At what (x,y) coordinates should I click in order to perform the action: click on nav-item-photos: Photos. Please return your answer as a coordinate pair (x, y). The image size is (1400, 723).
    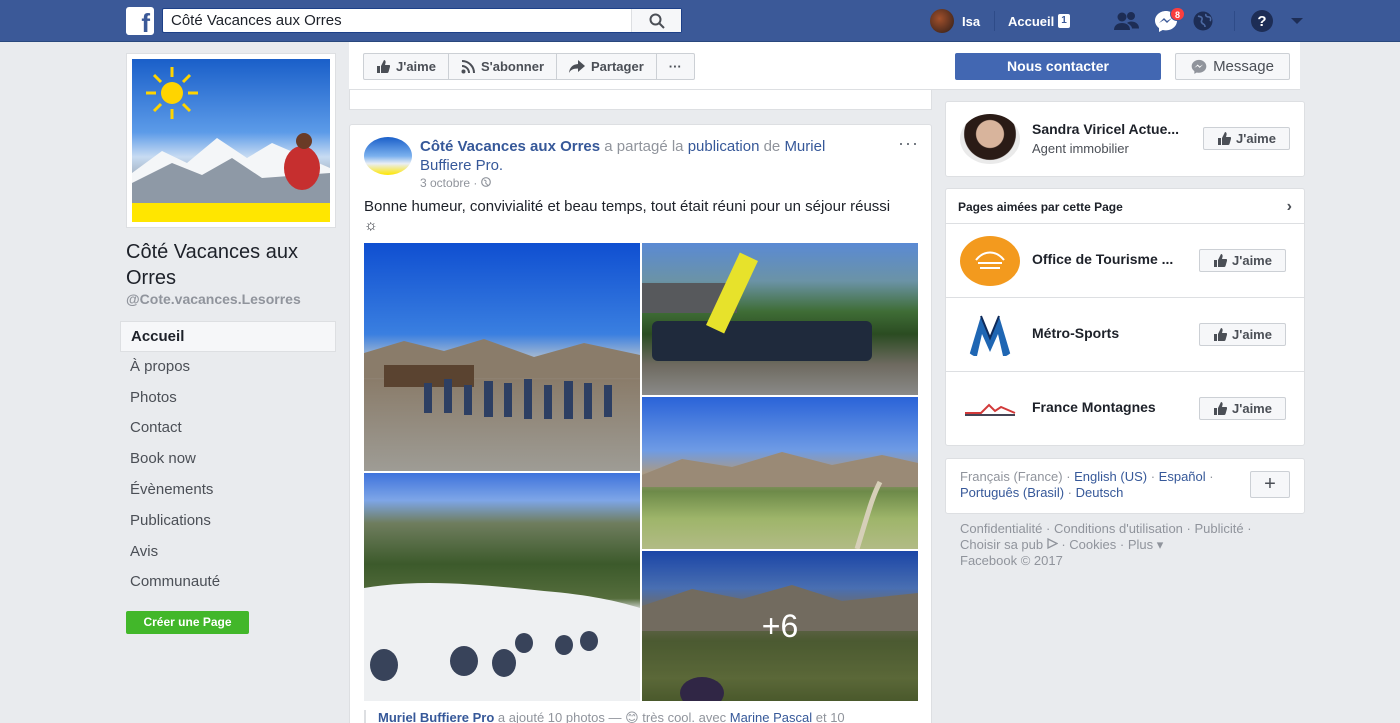
    Looking at the image, I should click on (228, 398).